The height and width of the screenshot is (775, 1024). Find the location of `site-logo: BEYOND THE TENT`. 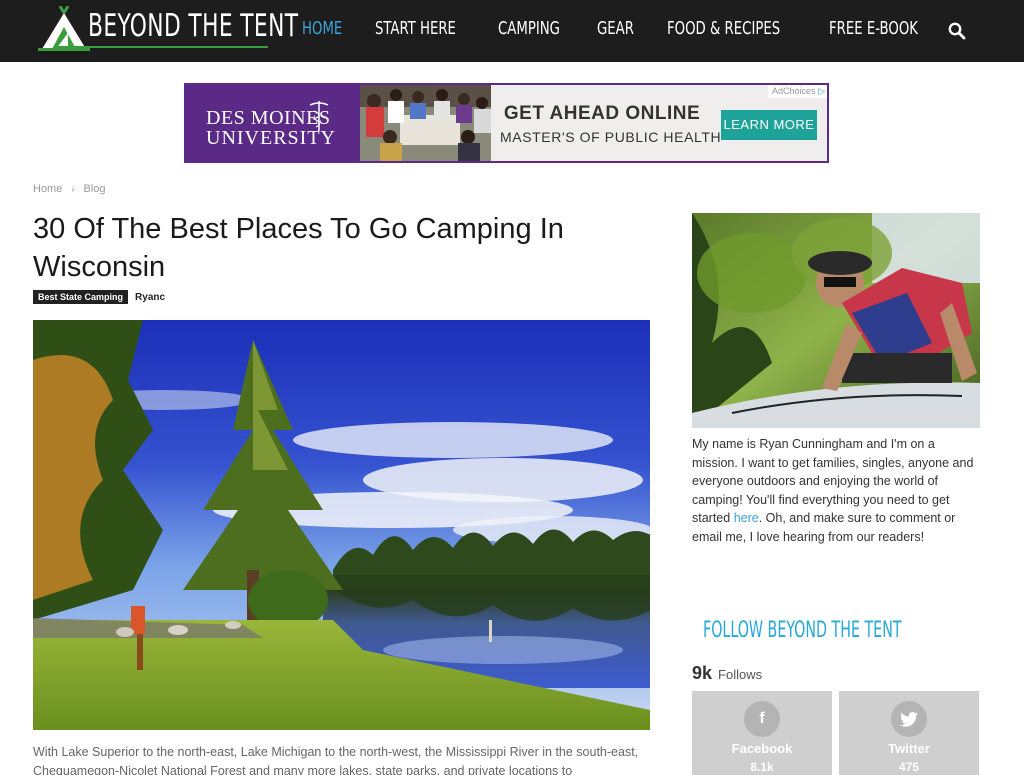

site-logo: BEYOND THE TENT is located at coordinates (168, 30).